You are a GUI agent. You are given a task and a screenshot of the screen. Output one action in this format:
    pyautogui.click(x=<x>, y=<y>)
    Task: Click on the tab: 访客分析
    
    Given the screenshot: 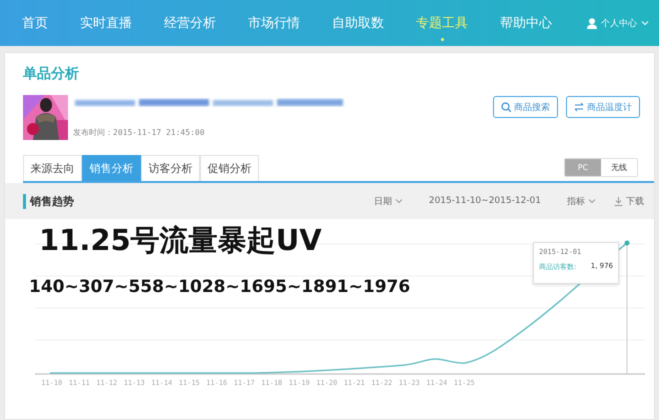 What is the action you would take?
    pyautogui.click(x=170, y=168)
    